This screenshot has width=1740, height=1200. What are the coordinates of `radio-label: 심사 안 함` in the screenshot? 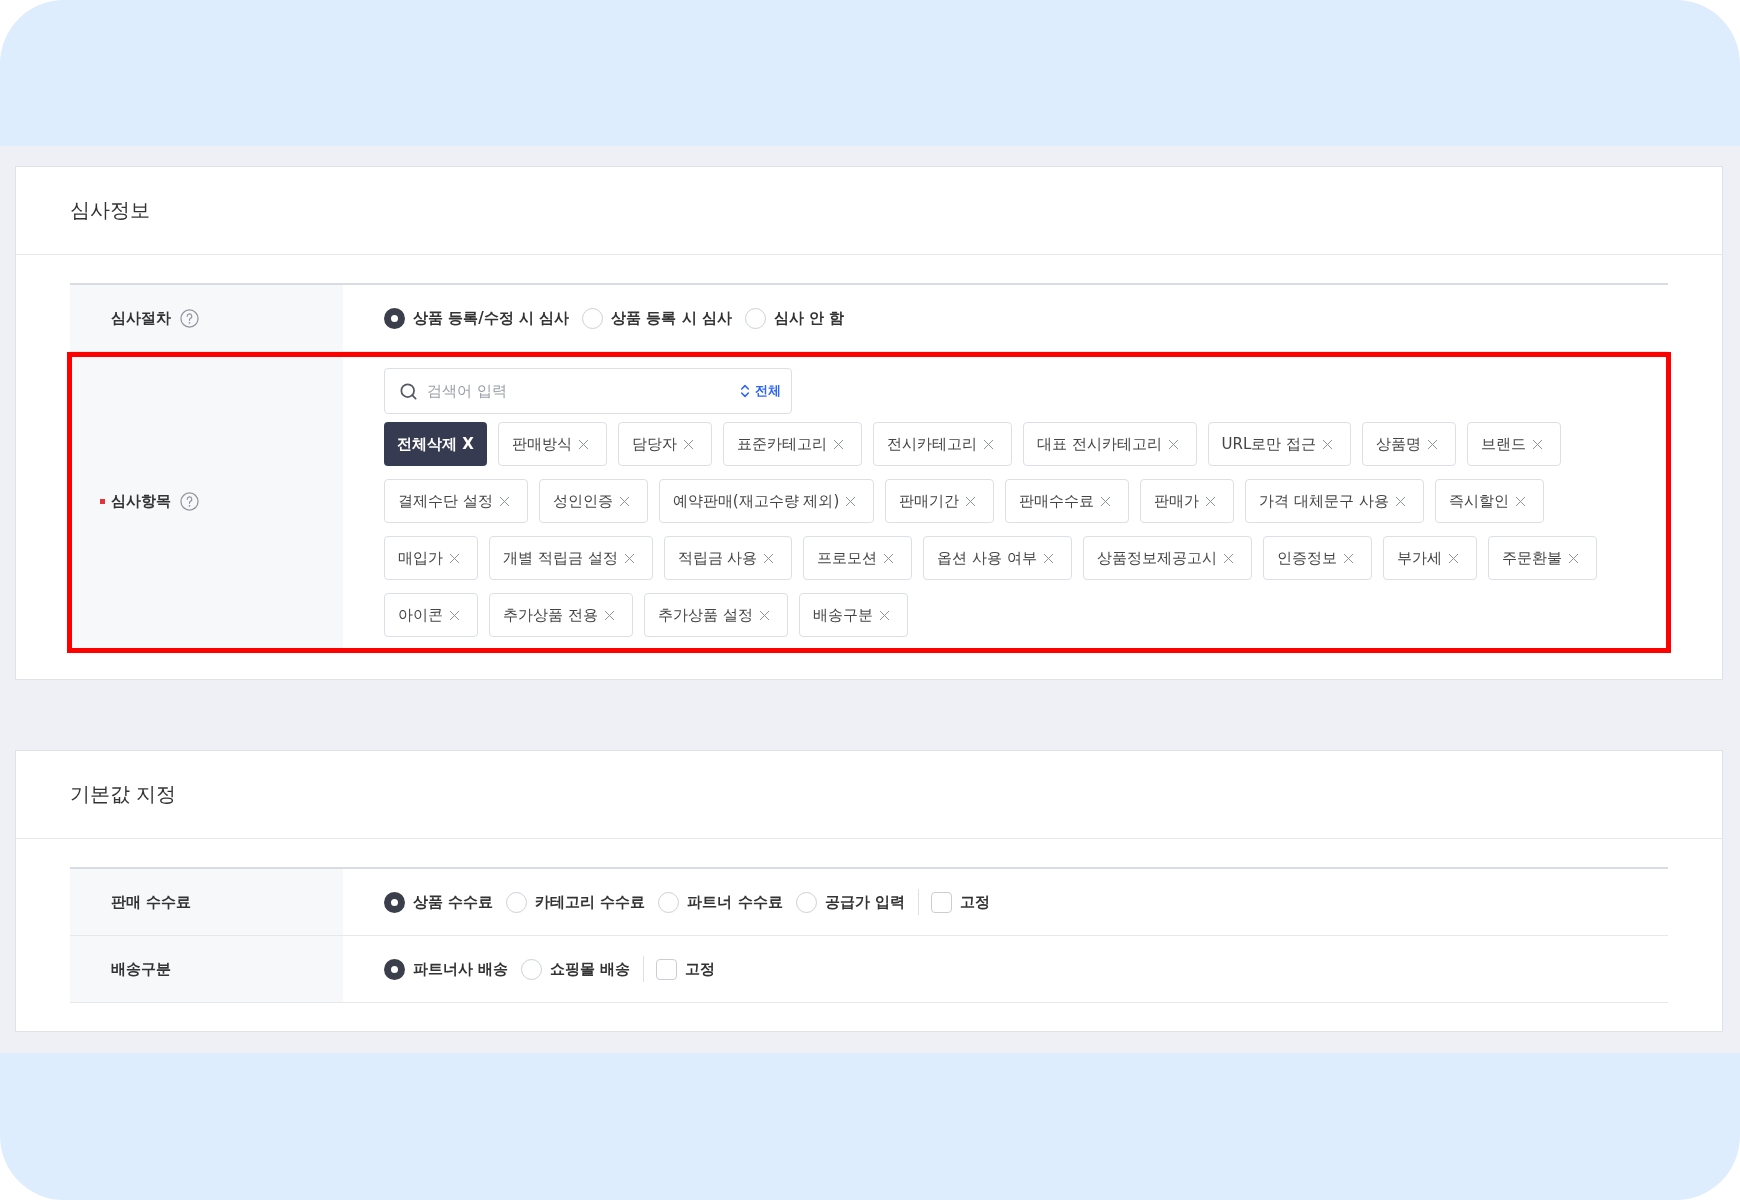 It's located at (809, 318).